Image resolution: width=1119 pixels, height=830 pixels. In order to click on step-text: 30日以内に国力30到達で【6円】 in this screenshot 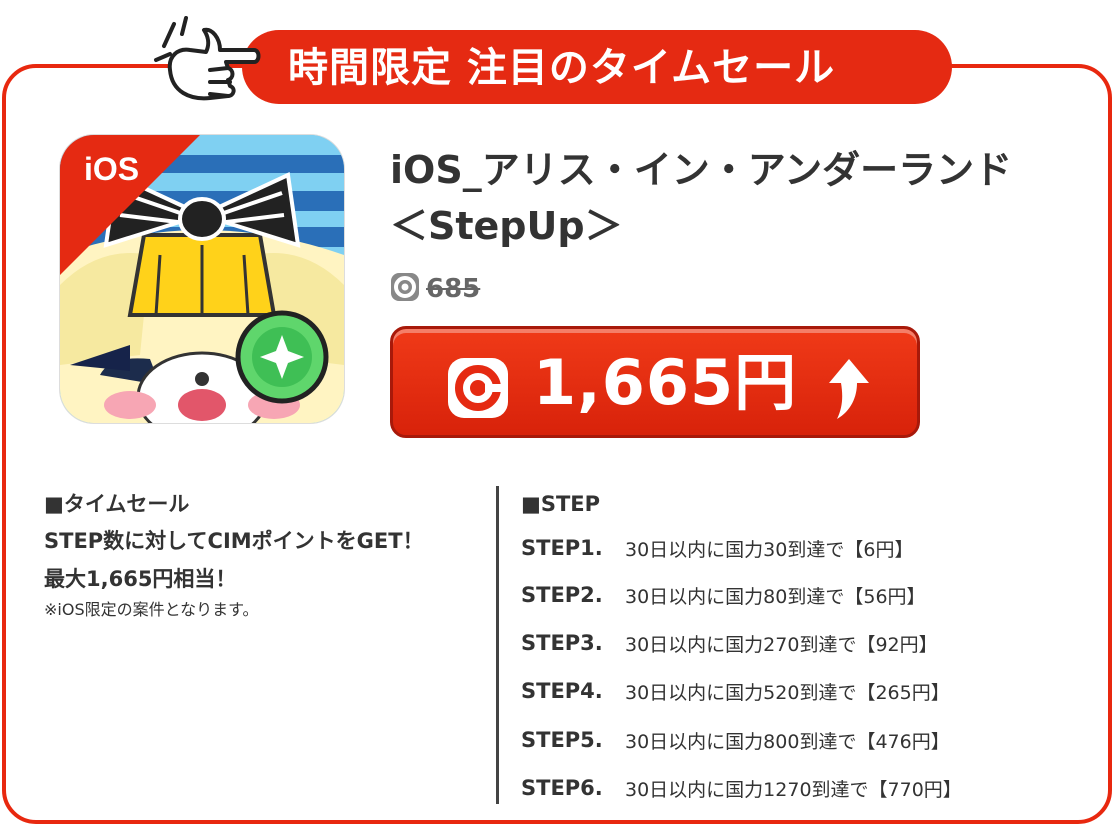, I will do `click(769, 549)`.